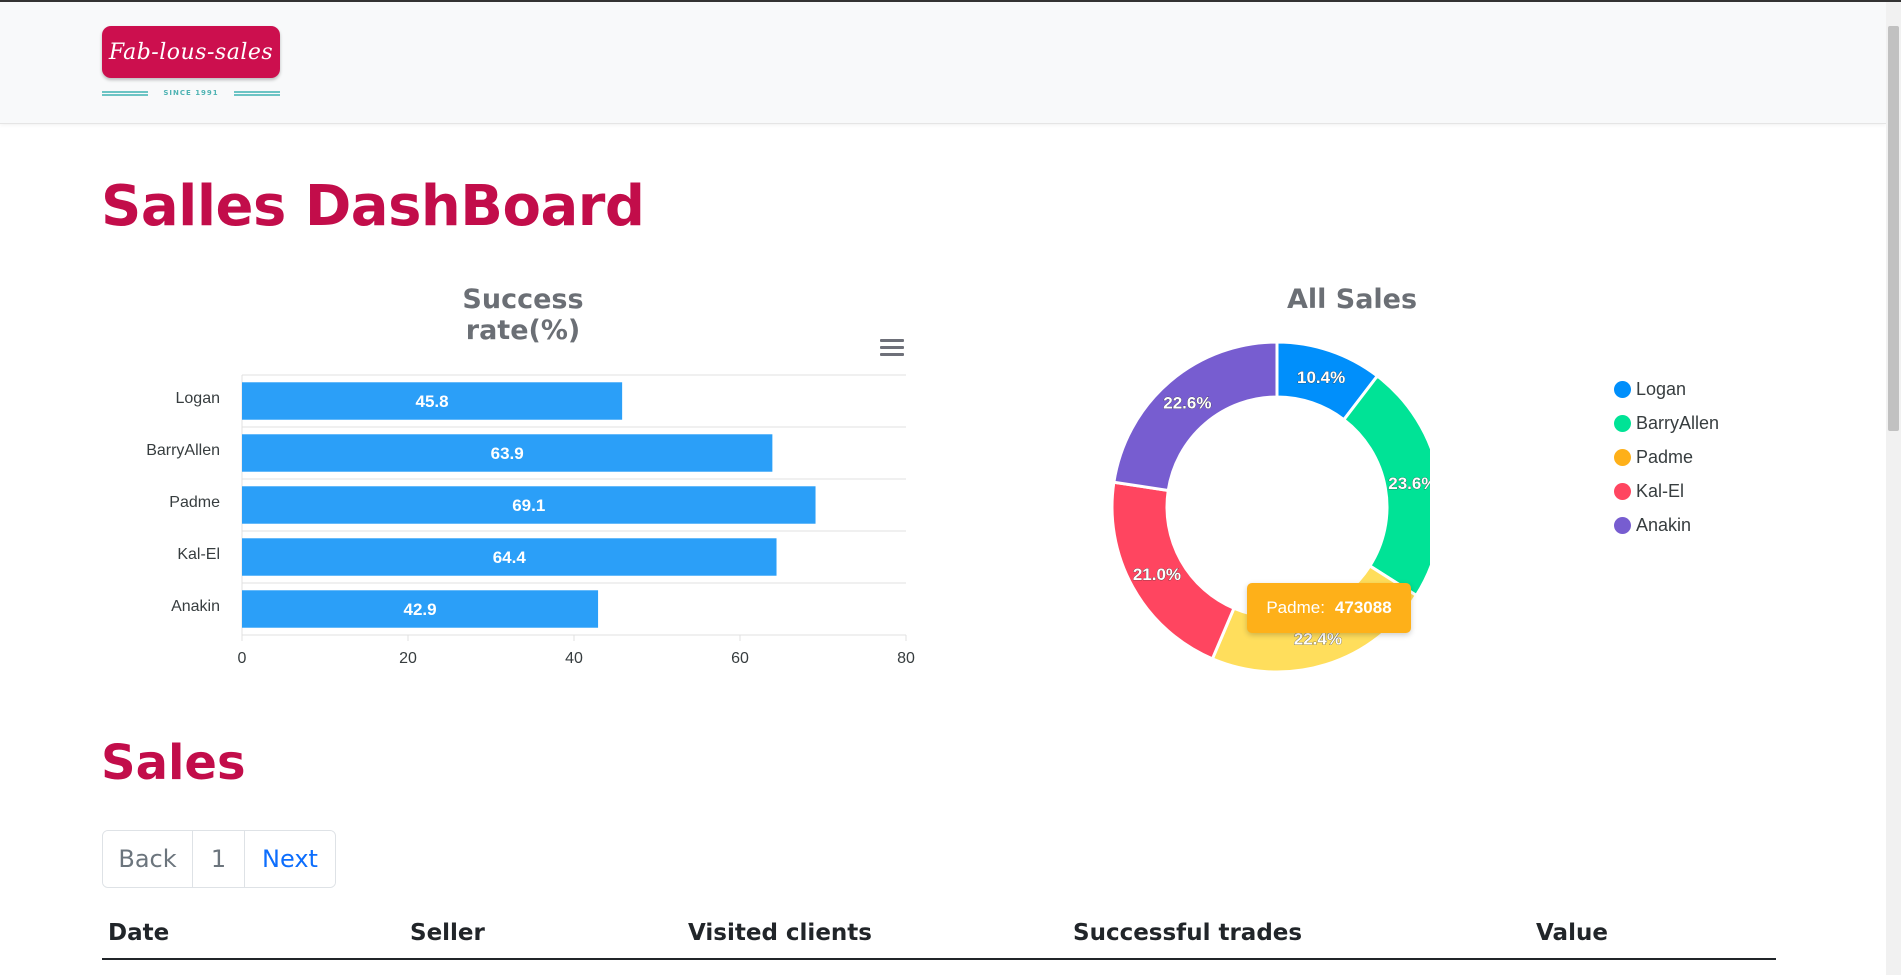 This screenshot has height=975, width=1901. What do you see at coordinates (1321, 377) in the screenshot?
I see `slice-data-label: 10.4%` at bounding box center [1321, 377].